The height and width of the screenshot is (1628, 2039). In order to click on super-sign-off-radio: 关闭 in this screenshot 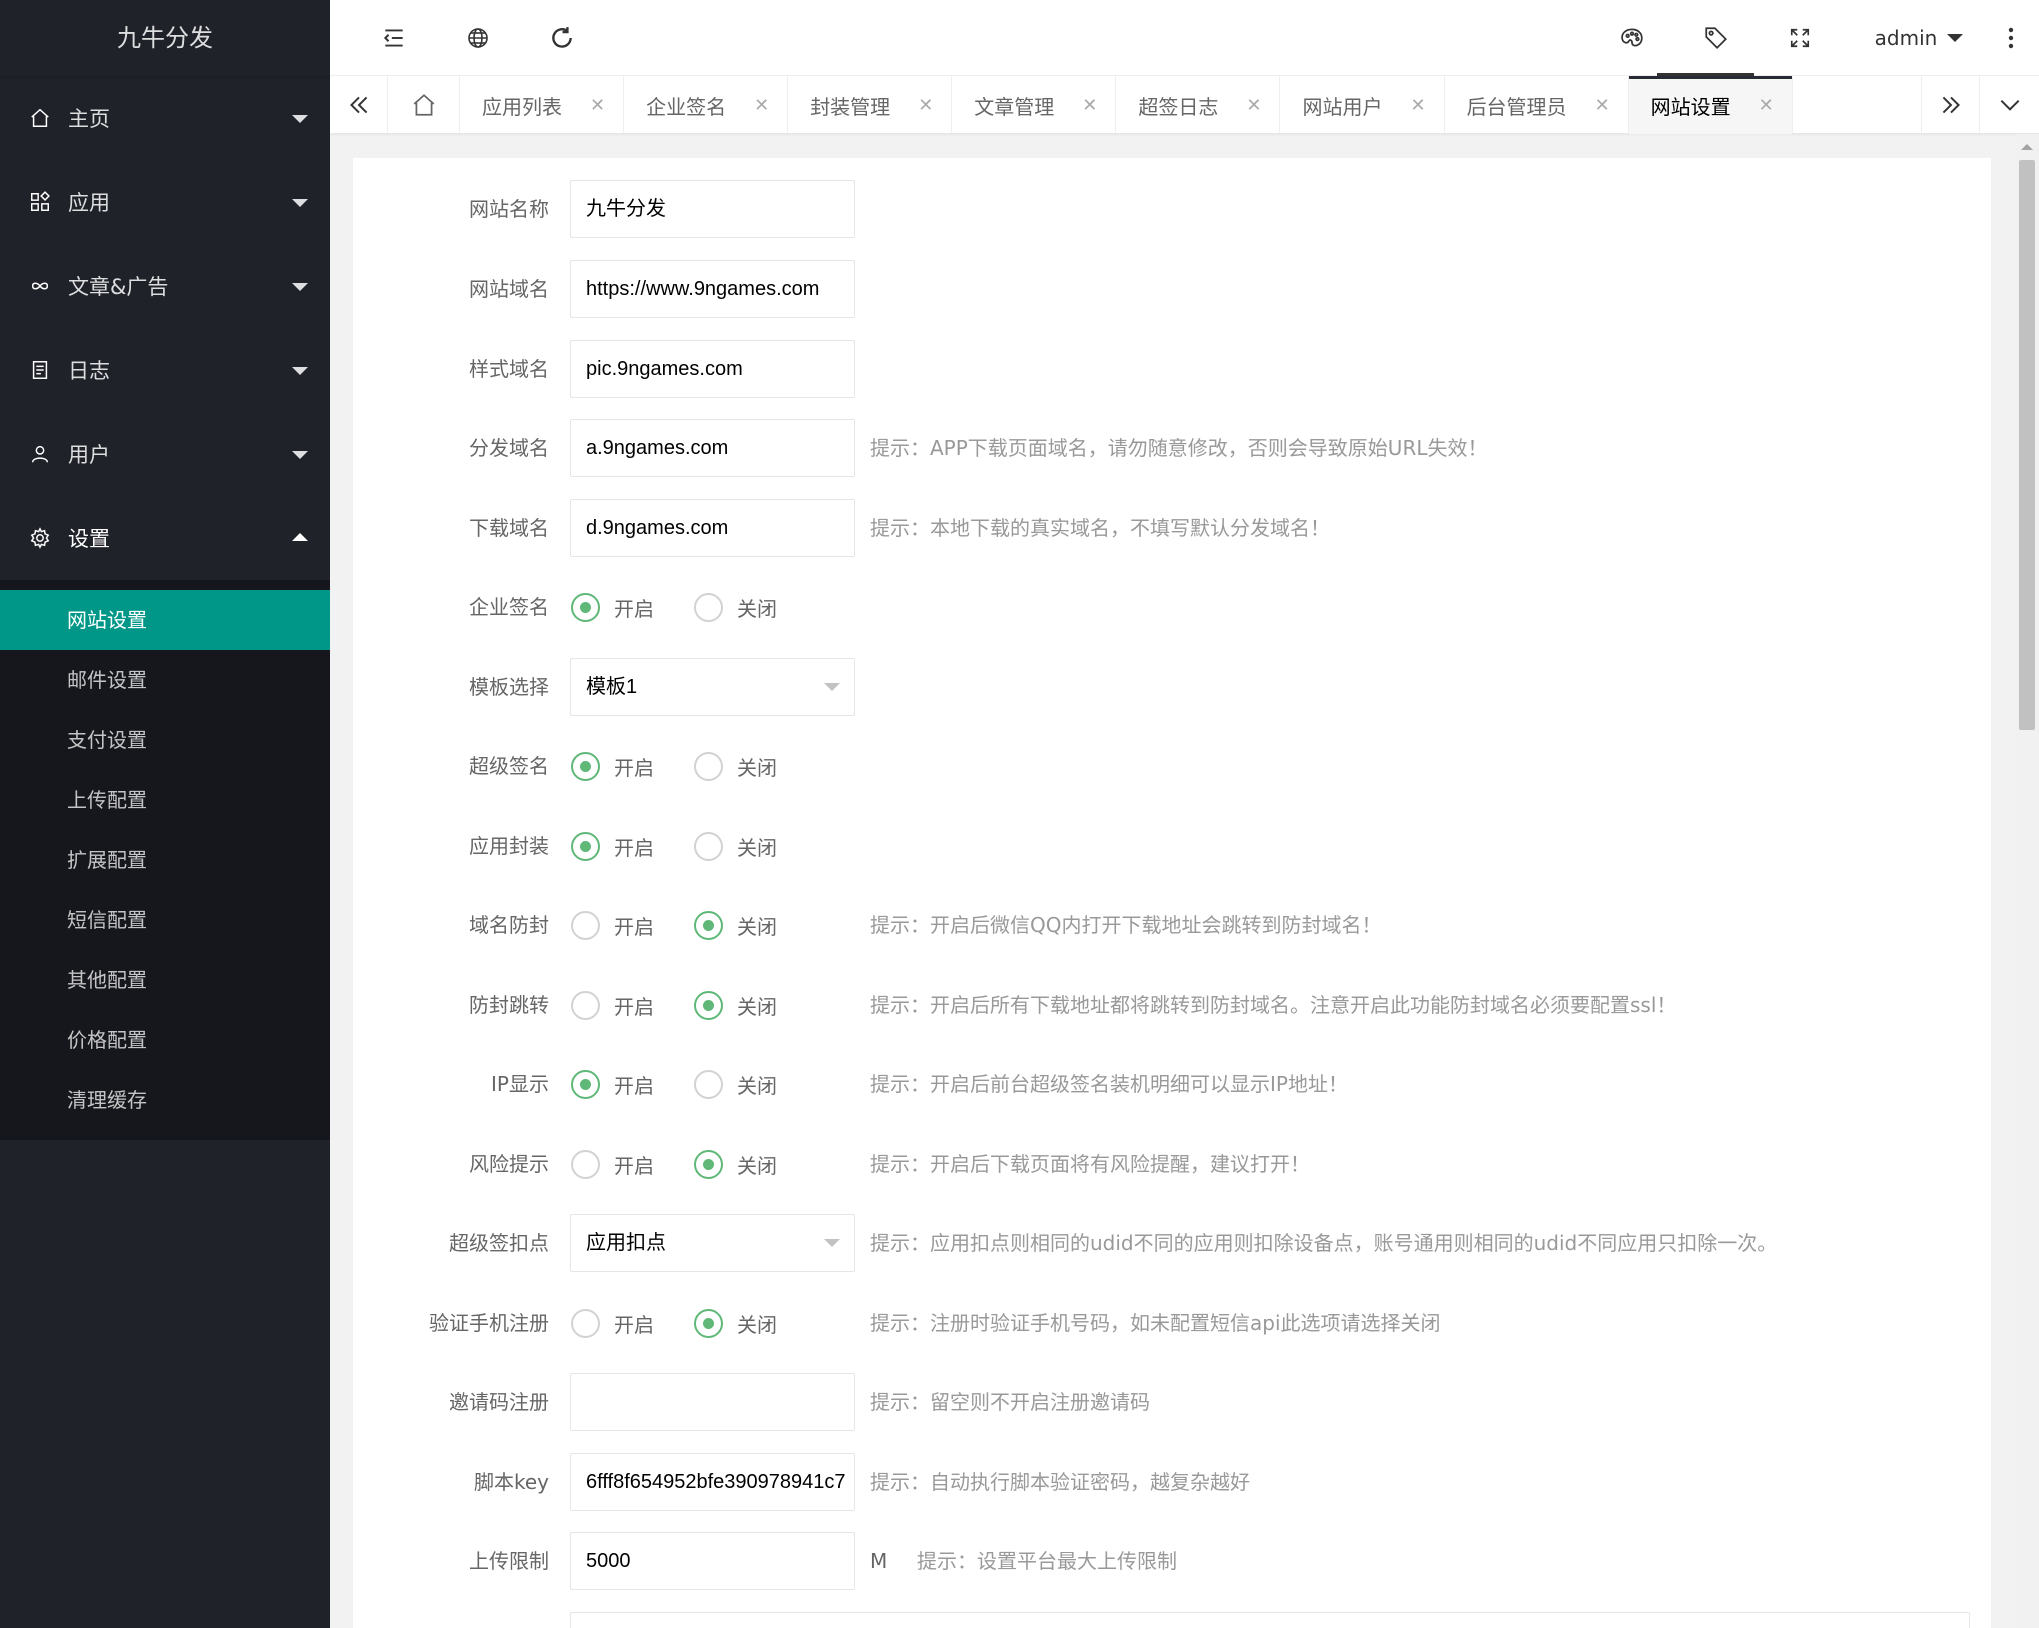, I will do `click(735, 766)`.